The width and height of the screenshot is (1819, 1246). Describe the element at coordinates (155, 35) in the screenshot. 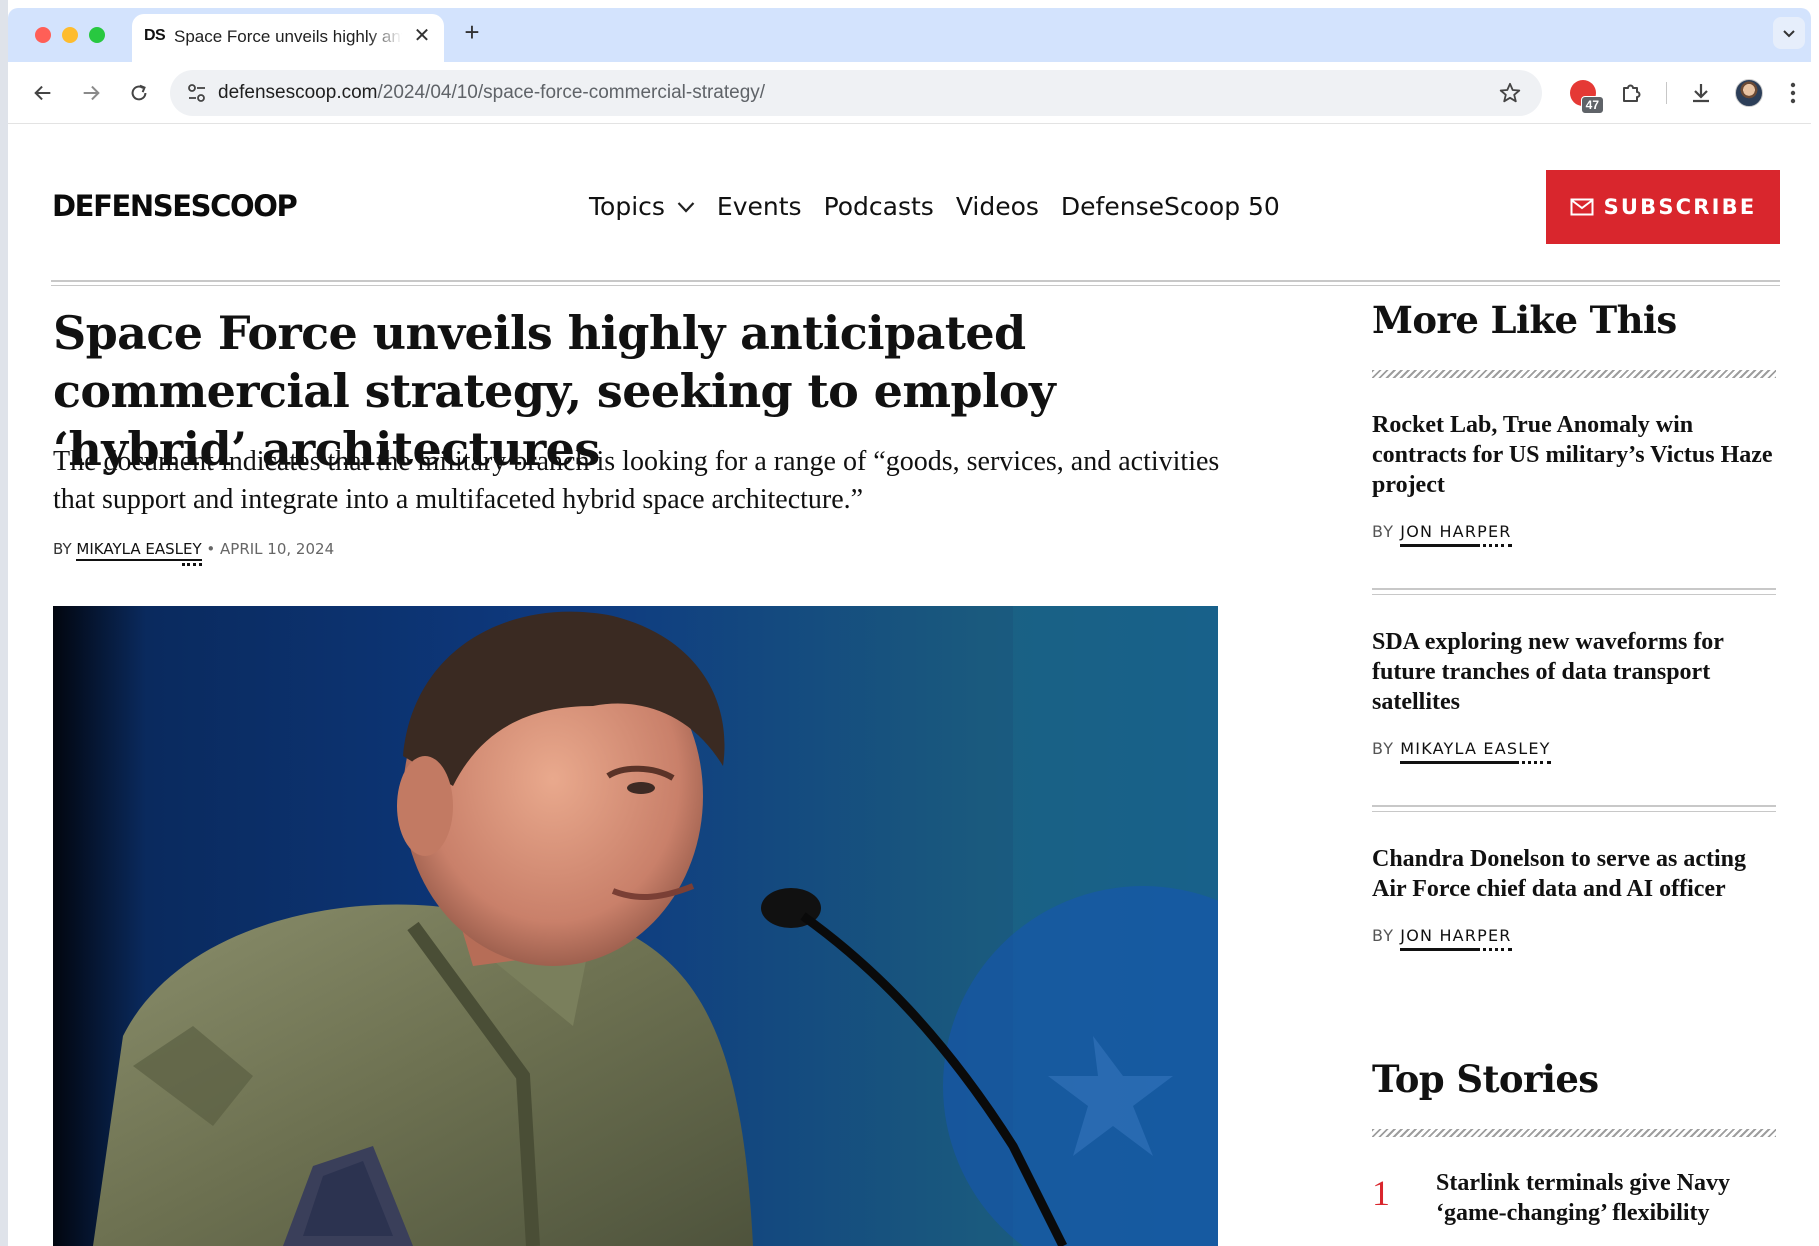

I see `site-favicon-icon: DS` at that location.